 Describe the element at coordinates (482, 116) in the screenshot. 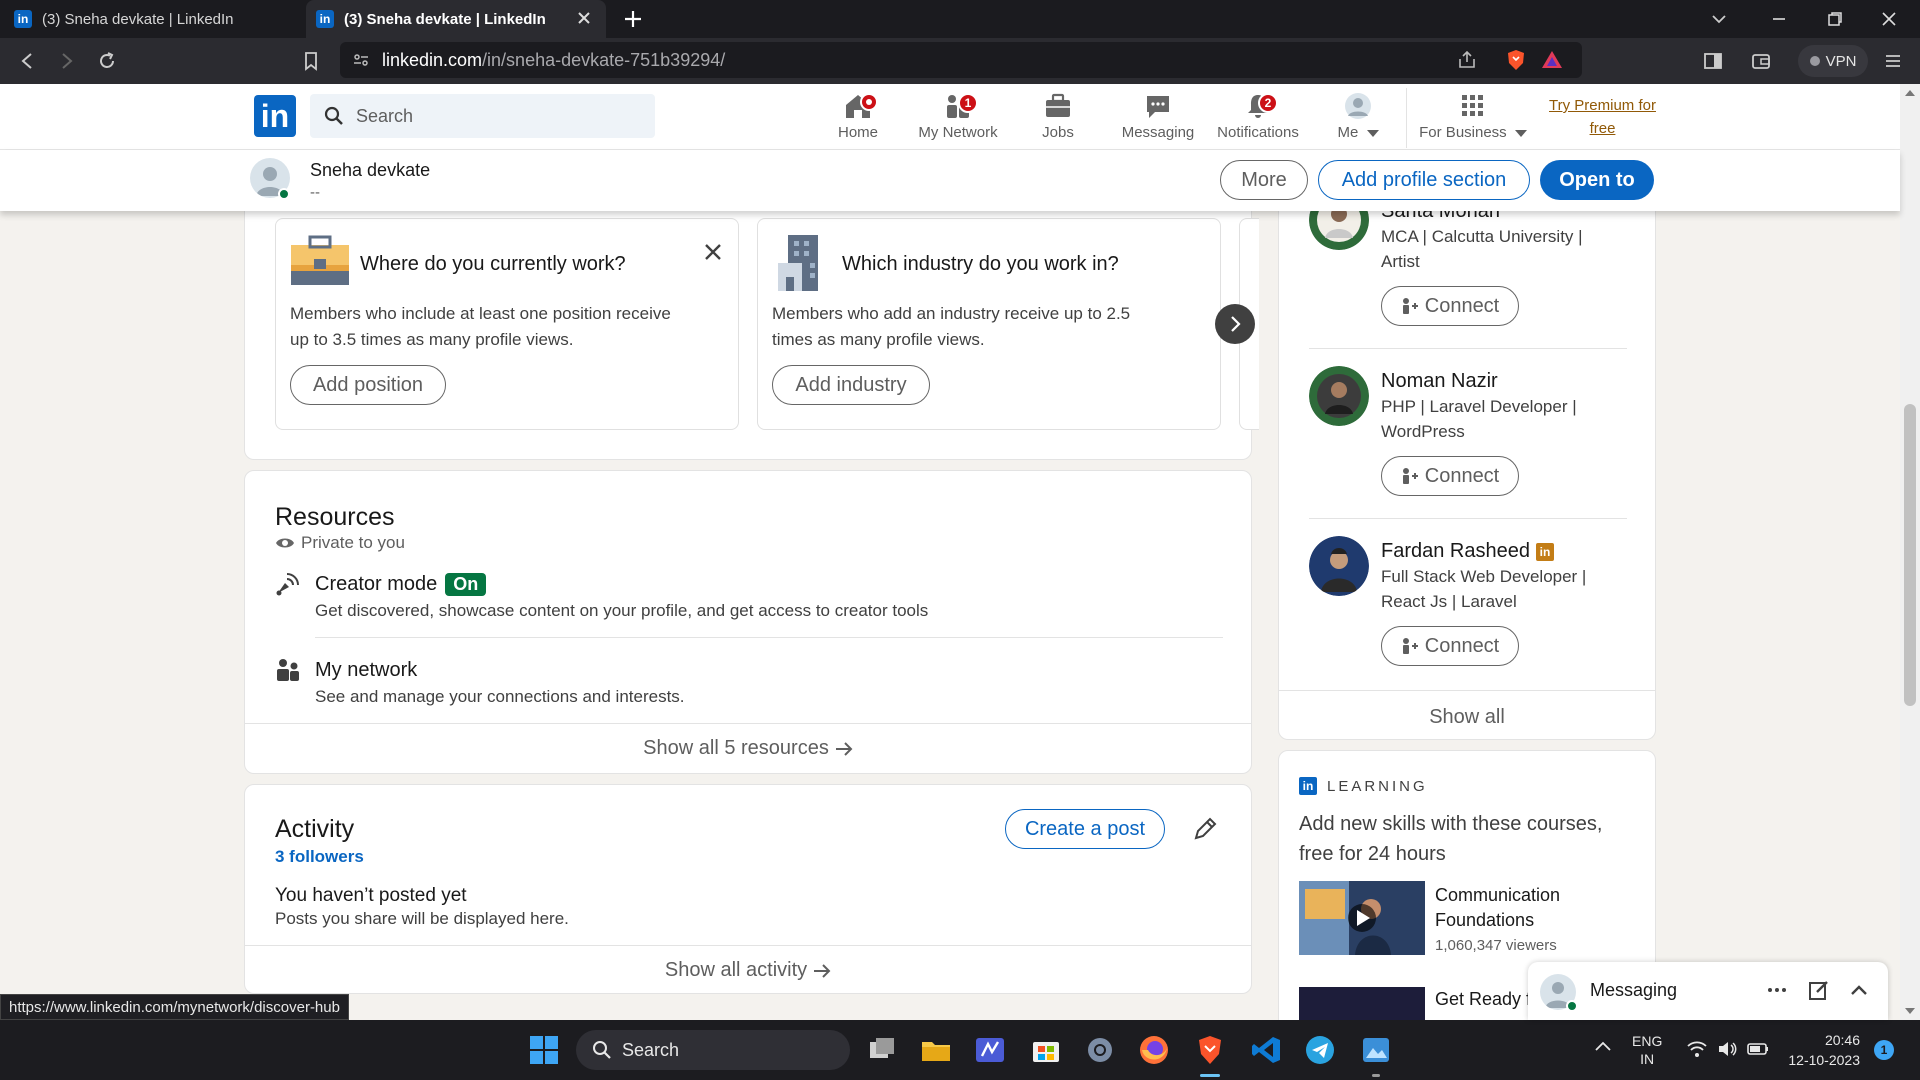

I see `search-input: Search` at that location.